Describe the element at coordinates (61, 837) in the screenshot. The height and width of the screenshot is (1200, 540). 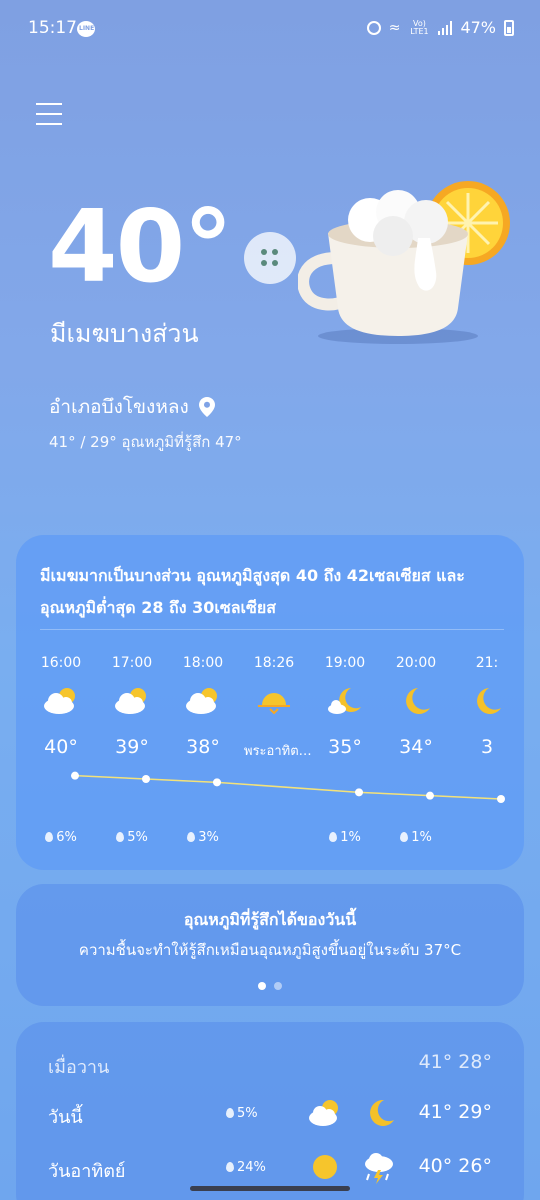
I see `hour-rain-chance: 6%` at that location.